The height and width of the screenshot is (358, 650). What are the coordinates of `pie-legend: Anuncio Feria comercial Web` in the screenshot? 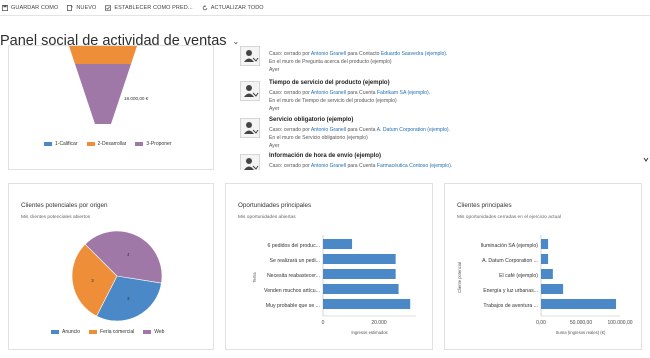 It's located at (107, 332).